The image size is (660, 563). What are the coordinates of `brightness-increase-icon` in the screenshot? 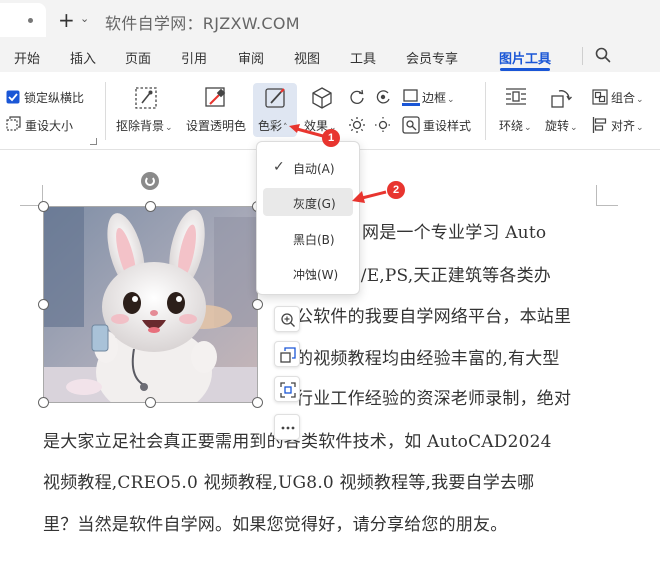 It's located at (357, 125).